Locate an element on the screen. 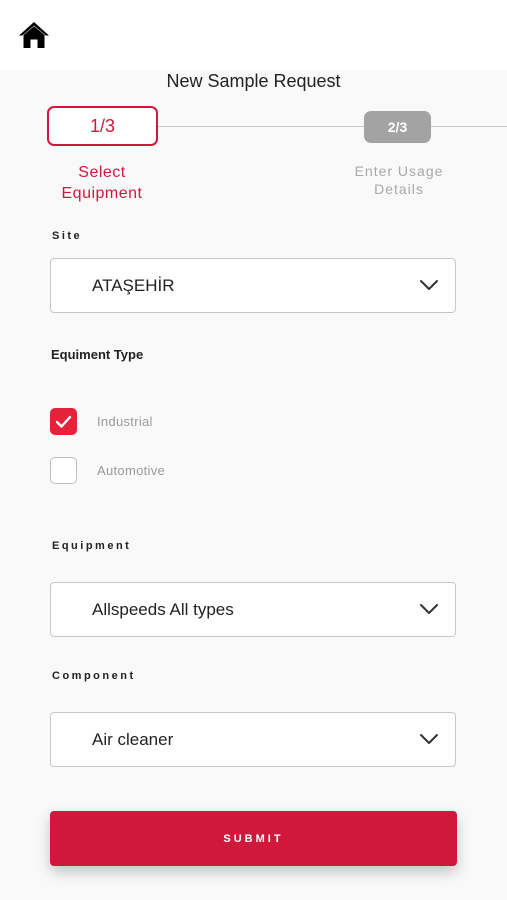  equipment-label: Equipment is located at coordinates (92, 546).